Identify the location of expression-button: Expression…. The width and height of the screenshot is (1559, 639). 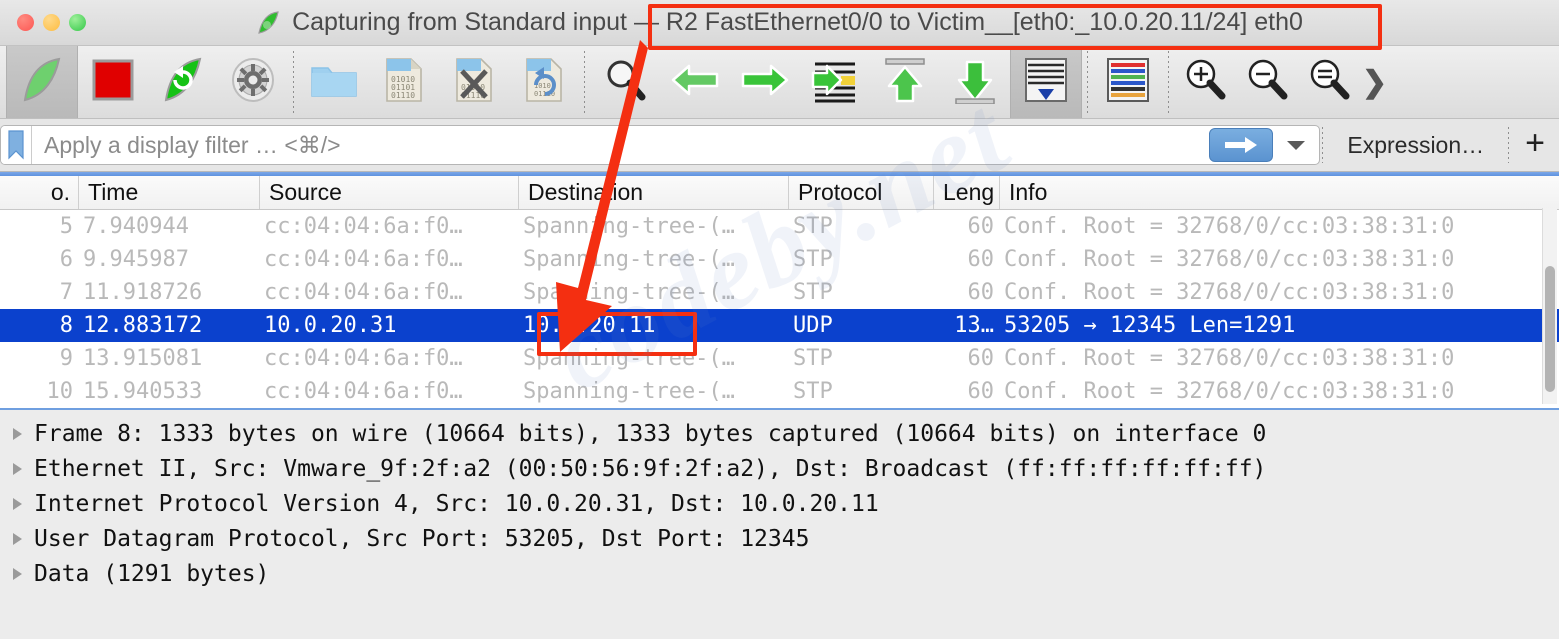
(1415, 145).